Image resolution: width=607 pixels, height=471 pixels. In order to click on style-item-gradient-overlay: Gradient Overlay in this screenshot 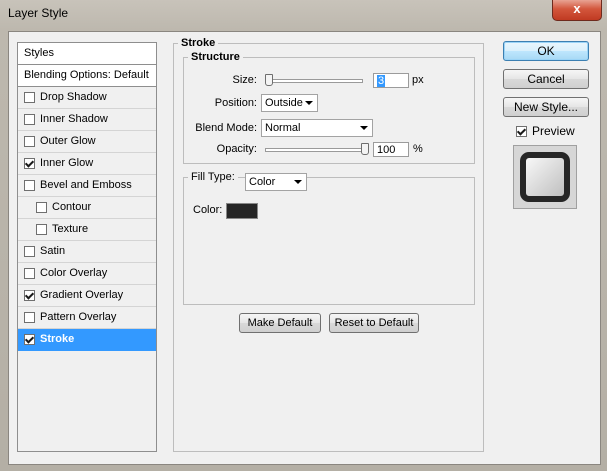, I will do `click(87, 296)`.